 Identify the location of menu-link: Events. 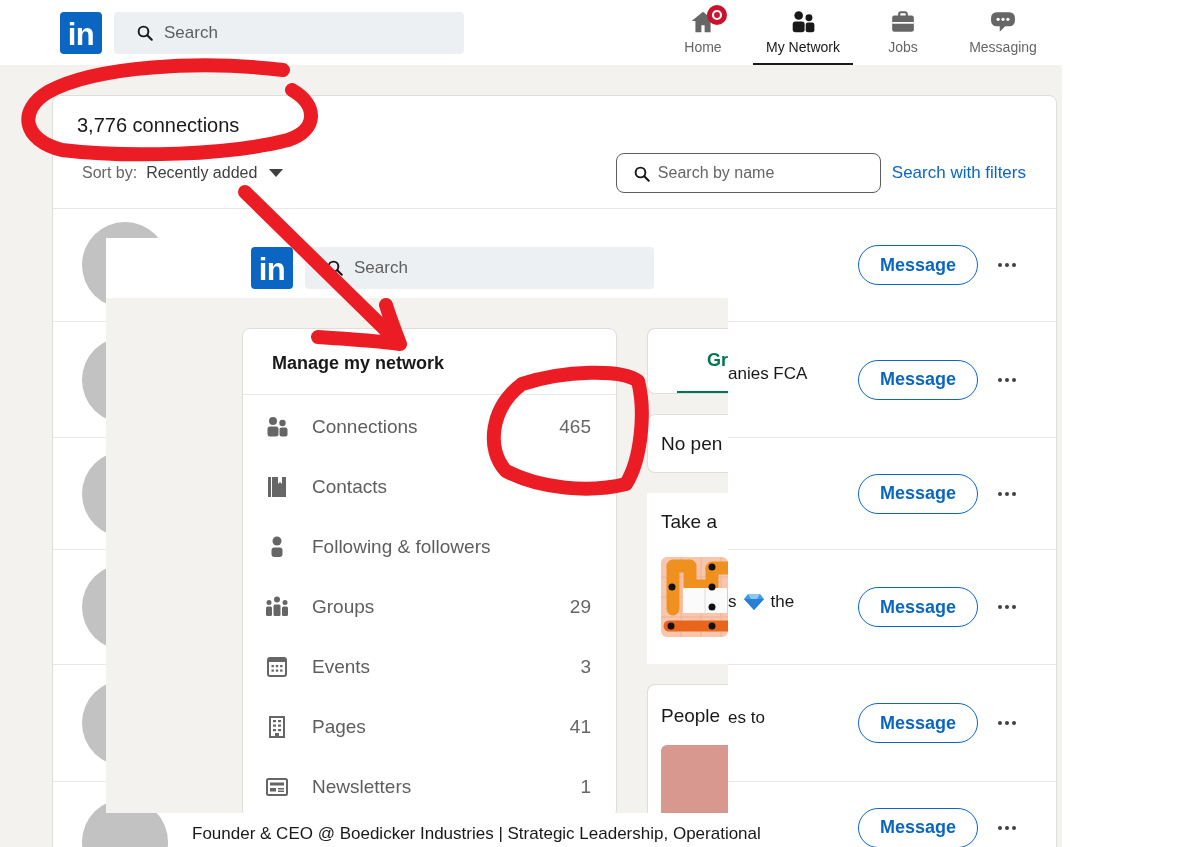
(341, 667).